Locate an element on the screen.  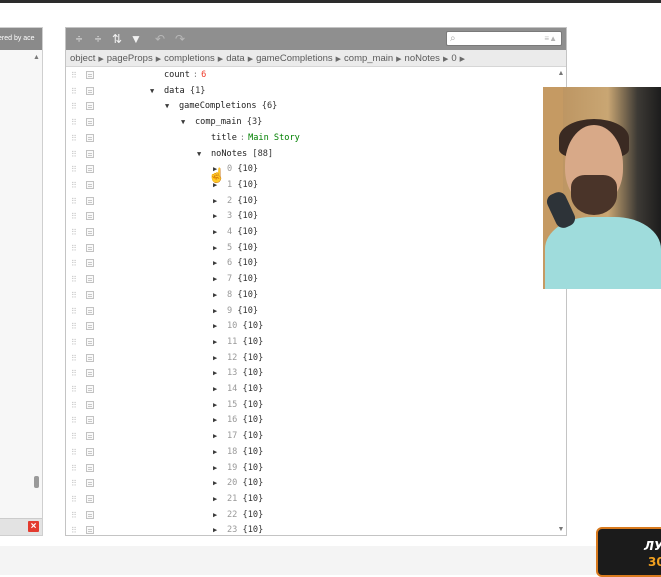
tree-row: ⠿ ▶ 15 {10} is located at coordinates (311, 406).